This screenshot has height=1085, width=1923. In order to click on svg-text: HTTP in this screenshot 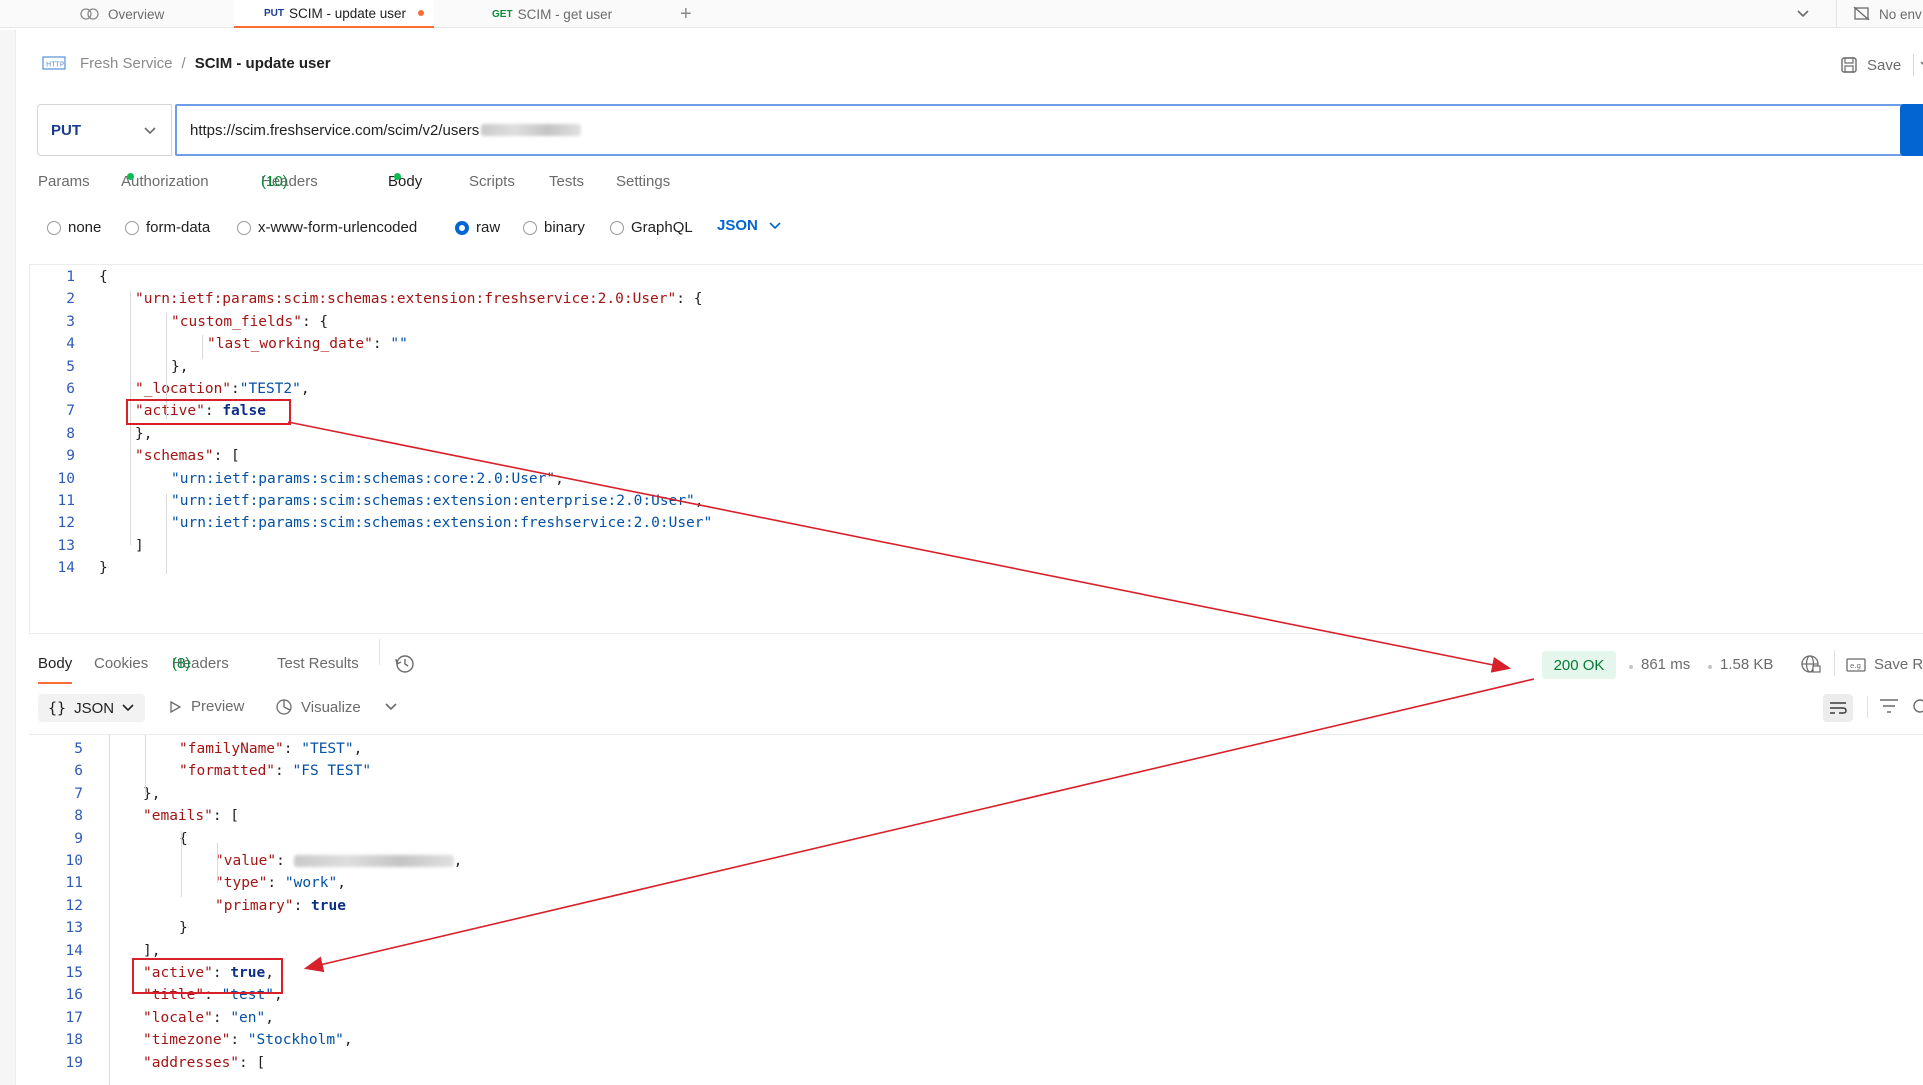, I will do `click(55, 65)`.